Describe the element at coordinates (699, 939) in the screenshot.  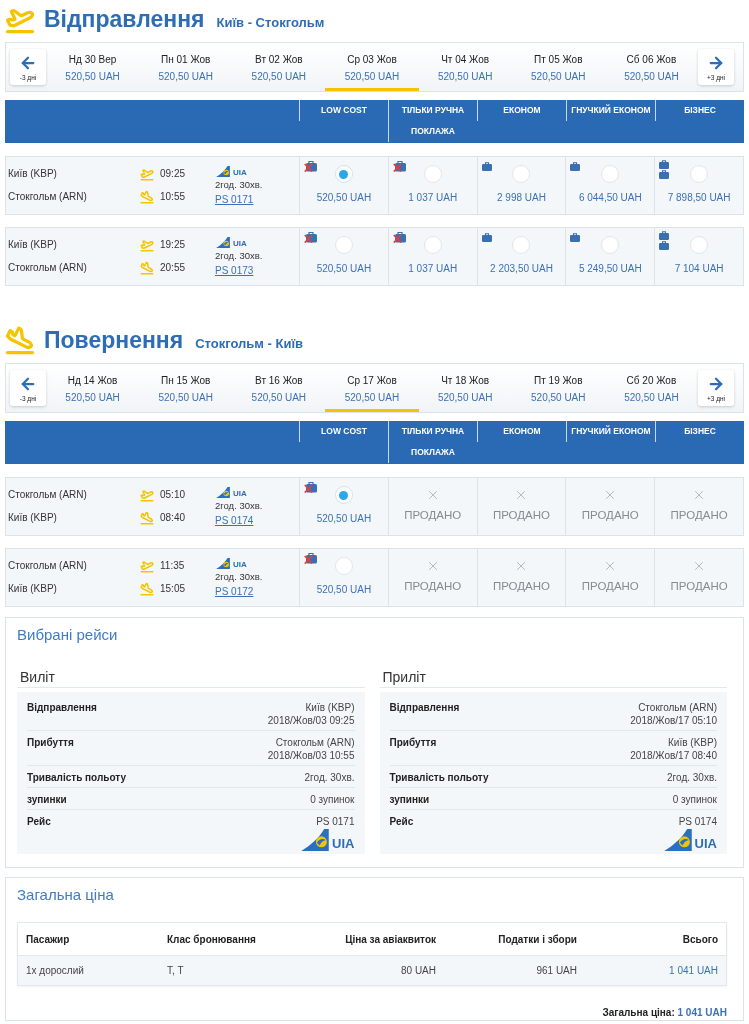
I see `column-header: Всього` at that location.